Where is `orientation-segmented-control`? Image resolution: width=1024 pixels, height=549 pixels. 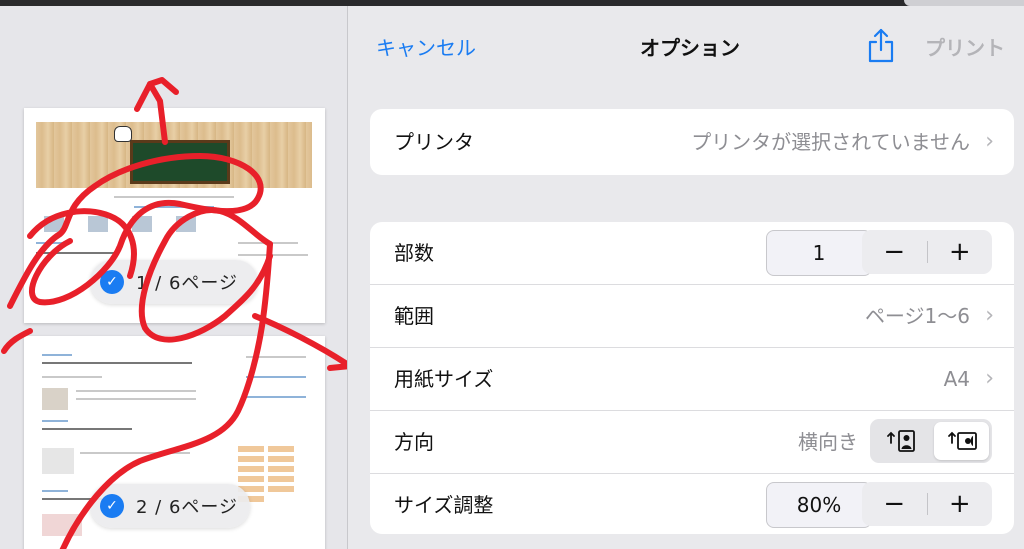 orientation-segmented-control is located at coordinates (931, 441).